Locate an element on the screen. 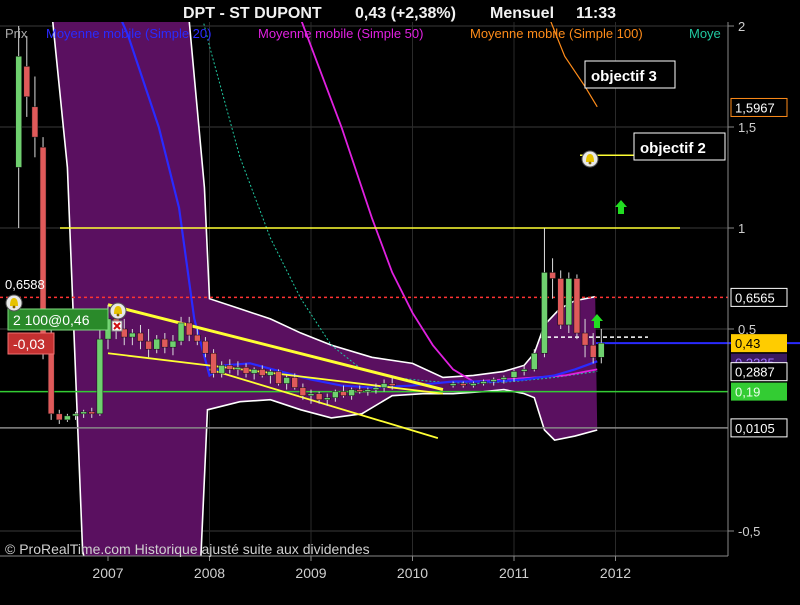 The height and width of the screenshot is (605, 800). left-price-label: 0,6588 is located at coordinates (25, 284).